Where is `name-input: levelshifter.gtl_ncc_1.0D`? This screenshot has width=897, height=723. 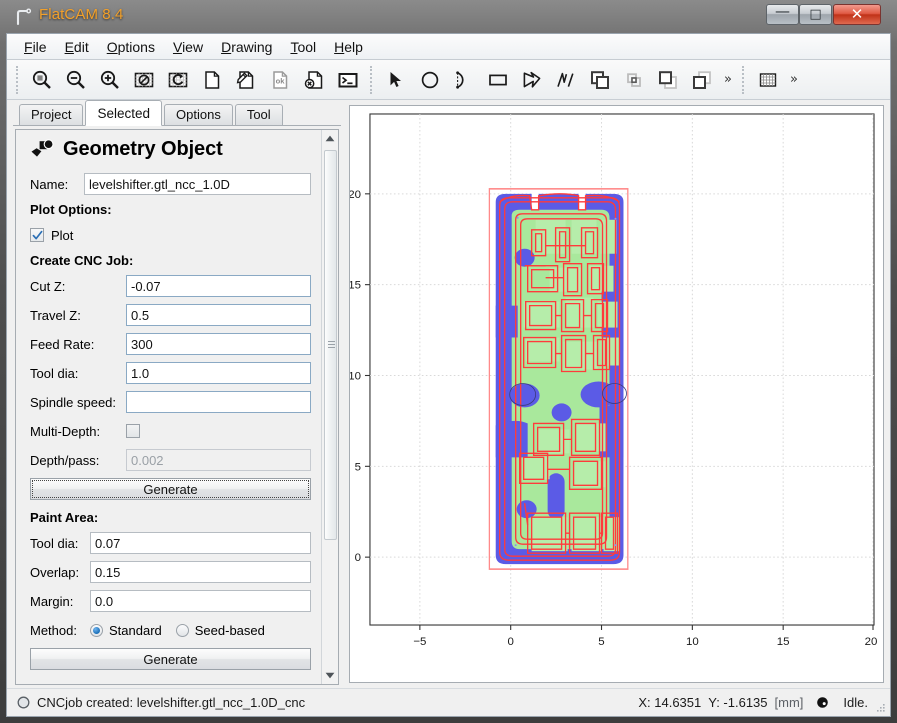
name-input: levelshifter.gtl_ncc_1.0D is located at coordinates (197, 184).